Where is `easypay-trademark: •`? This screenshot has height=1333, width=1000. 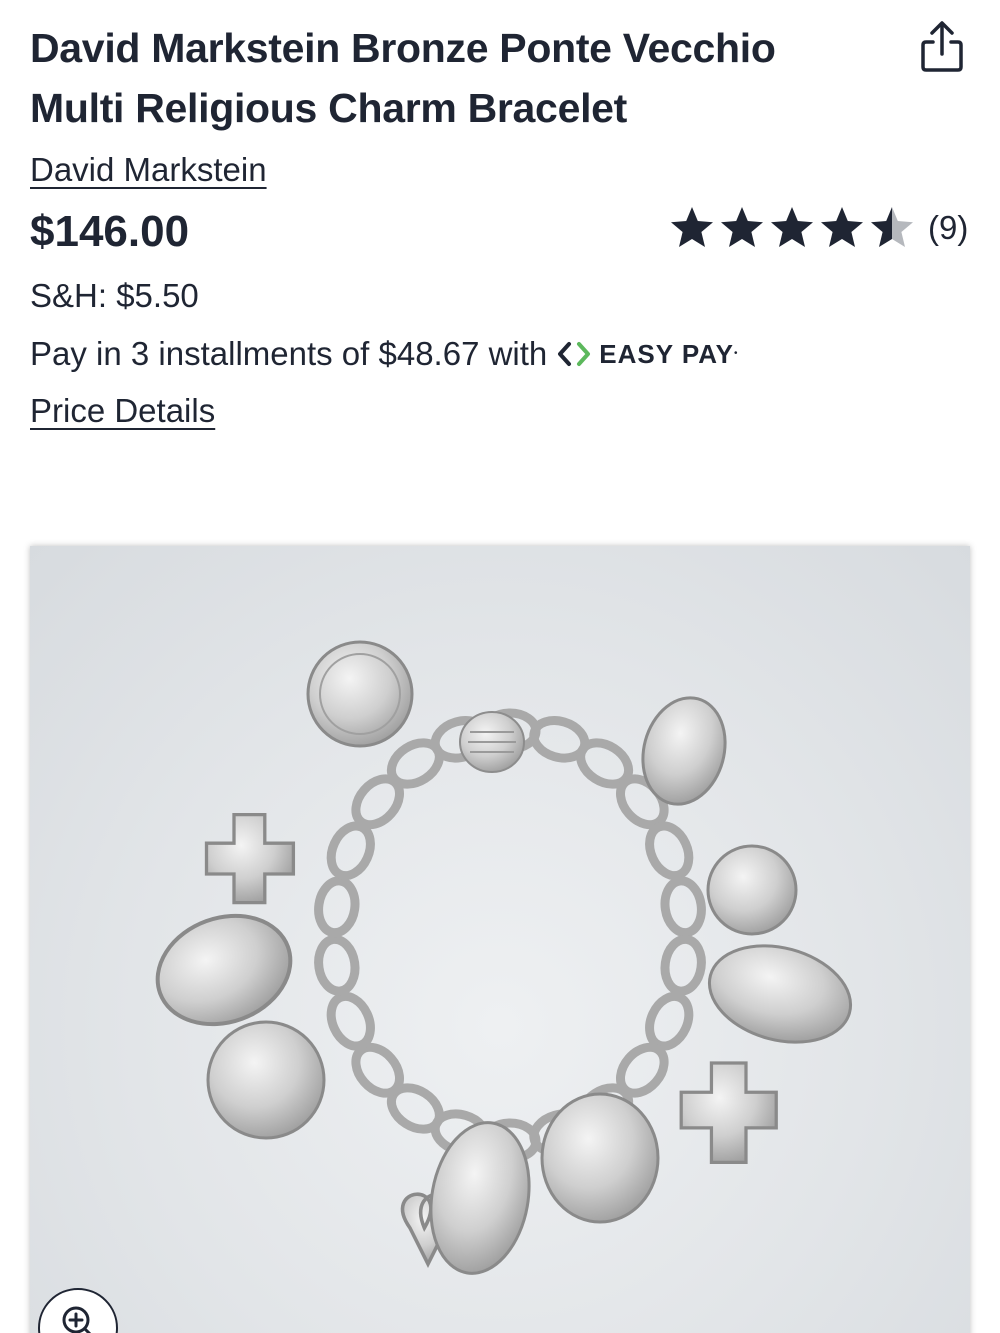
easypay-trademark: • is located at coordinates (736, 353).